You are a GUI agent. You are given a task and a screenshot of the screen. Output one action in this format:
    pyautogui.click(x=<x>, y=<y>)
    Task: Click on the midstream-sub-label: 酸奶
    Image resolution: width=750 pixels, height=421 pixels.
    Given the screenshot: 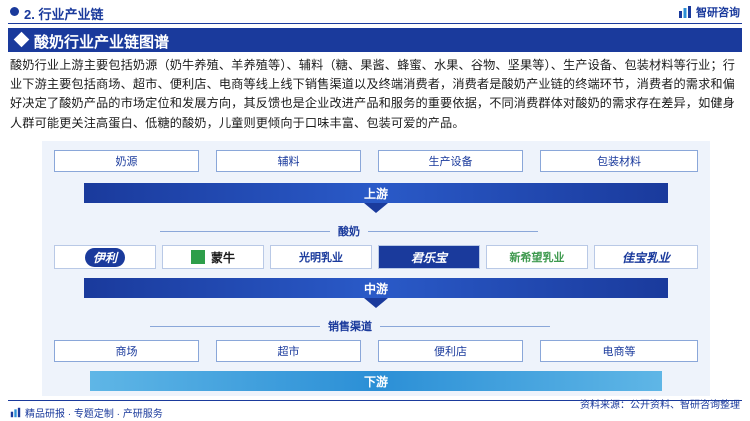 What is the action you would take?
    pyautogui.click(x=349, y=232)
    